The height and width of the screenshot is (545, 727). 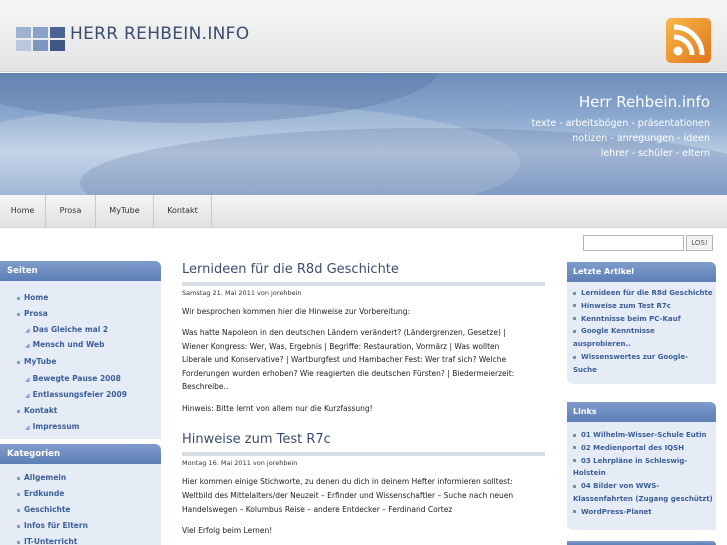 I want to click on category-link: Geschichte, so click(x=44, y=509).